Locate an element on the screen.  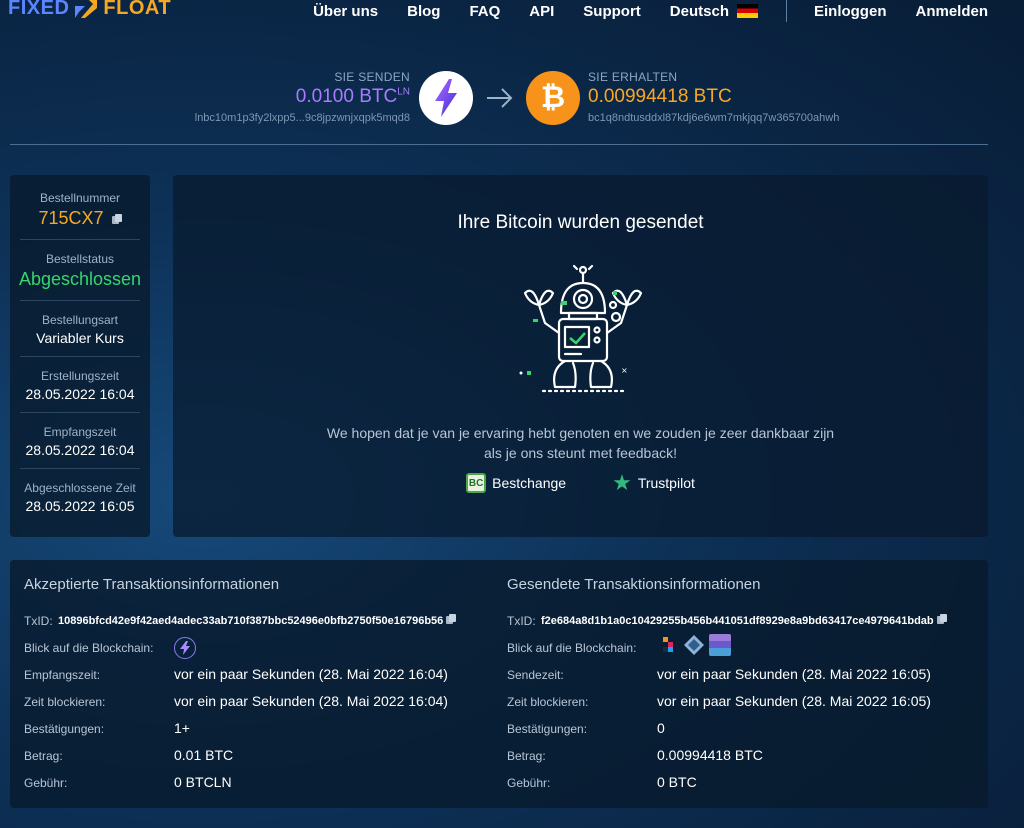
order-number-row: Bestellnummer 715CX7 is located at coordinates (80, 207).